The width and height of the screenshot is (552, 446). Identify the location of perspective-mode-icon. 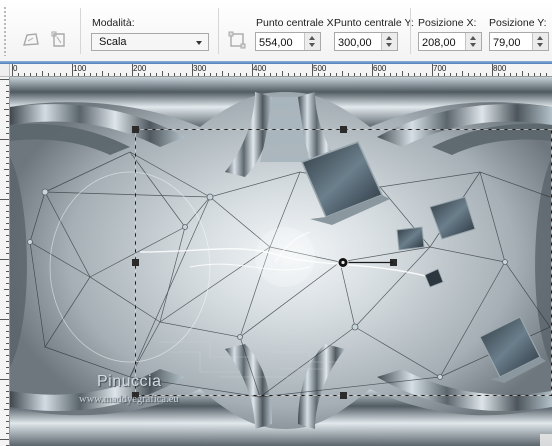
(59, 40).